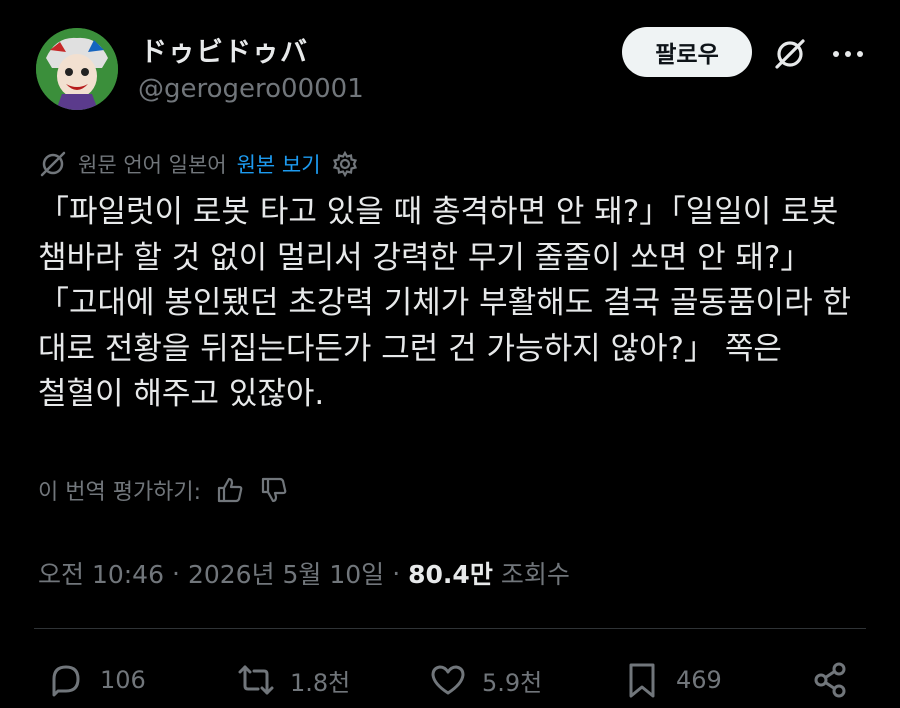  What do you see at coordinates (152, 165) in the screenshot?
I see `translation-language-label: 원문 언어 일본어` at bounding box center [152, 165].